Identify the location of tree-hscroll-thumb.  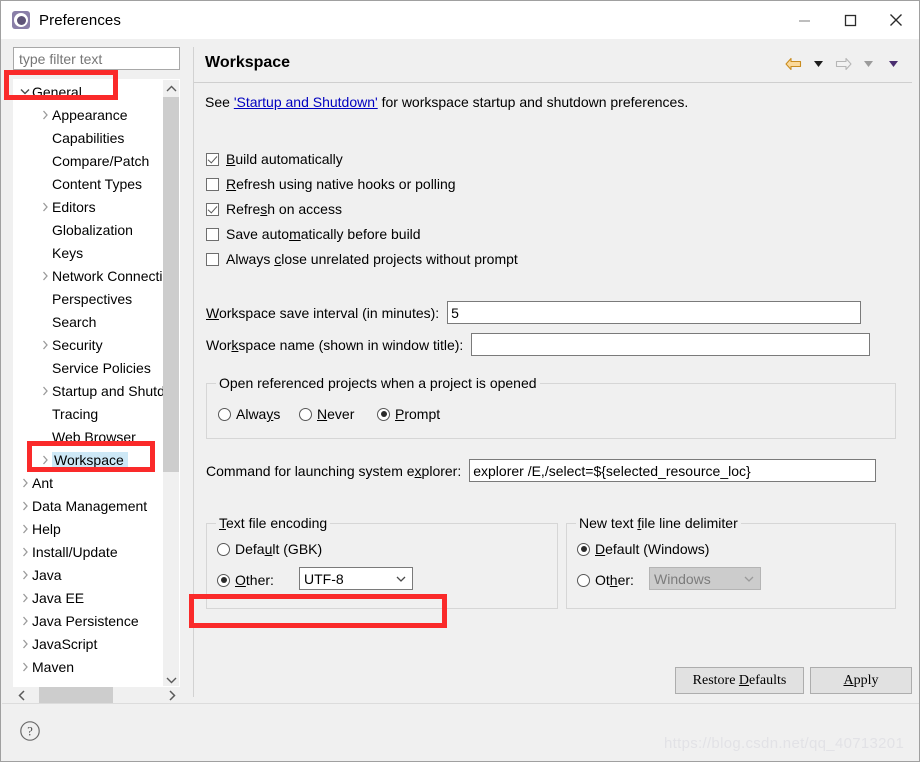
(76, 695).